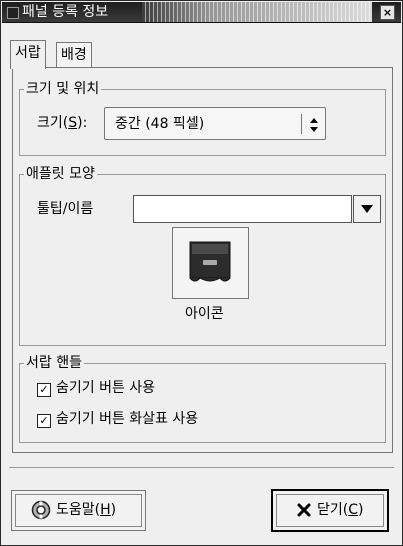  What do you see at coordinates (105, 388) in the screenshot?
I see `hide-buttons-label: 숨기기 버튼 사용` at bounding box center [105, 388].